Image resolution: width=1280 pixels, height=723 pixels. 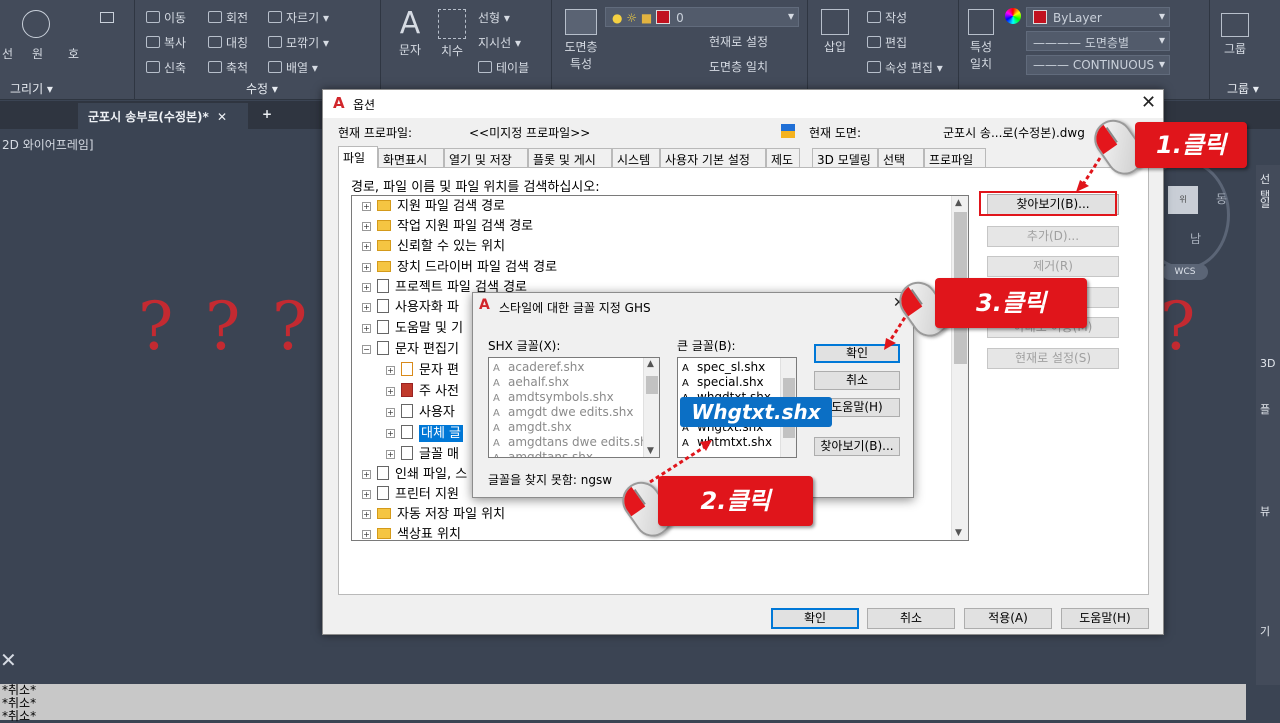 What do you see at coordinates (499, 42) in the screenshot?
I see `leader-tool: 지시선 ▾` at bounding box center [499, 42].